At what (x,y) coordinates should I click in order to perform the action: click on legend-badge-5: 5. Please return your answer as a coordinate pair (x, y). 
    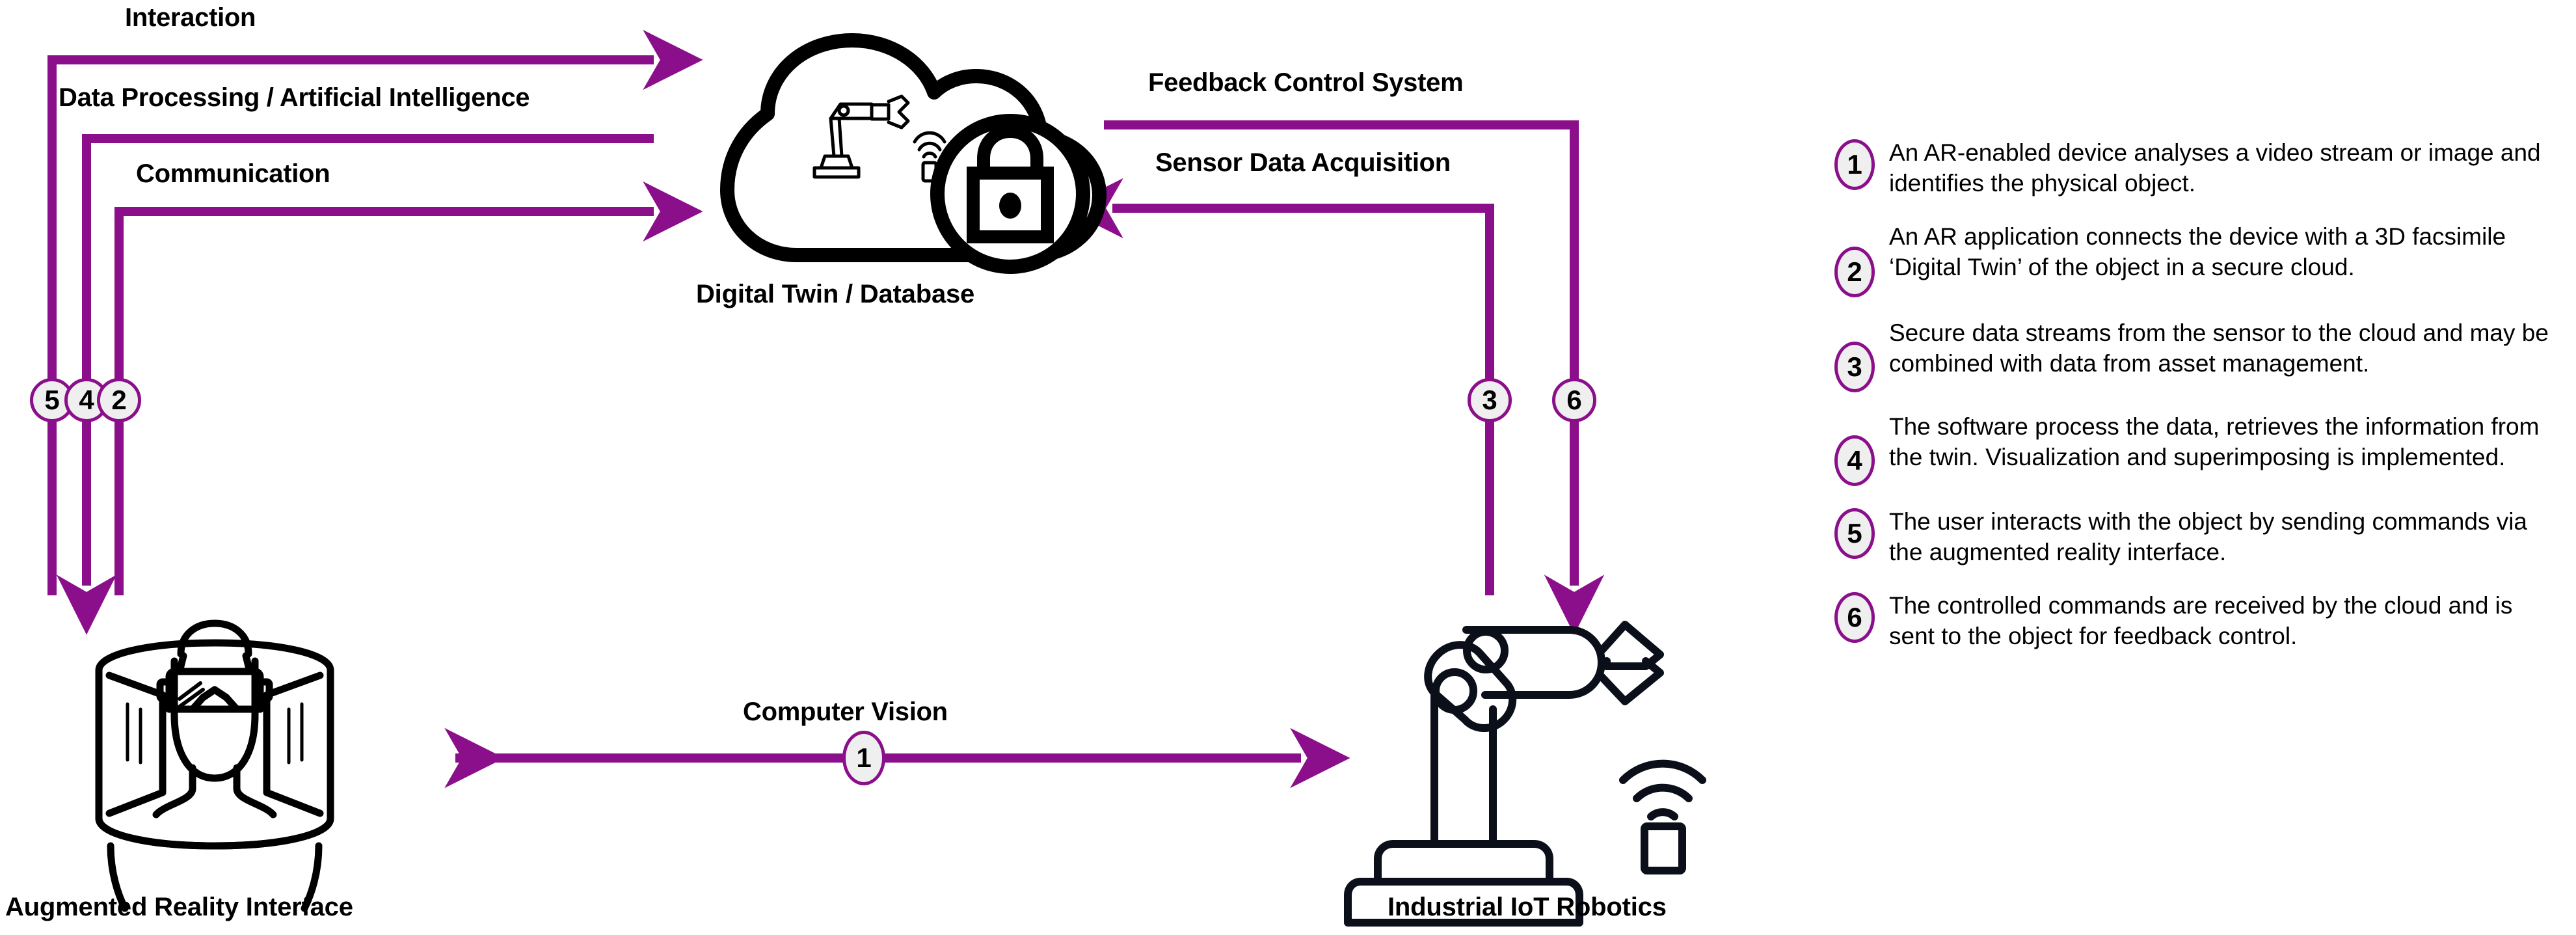
    Looking at the image, I should click on (1854, 534).